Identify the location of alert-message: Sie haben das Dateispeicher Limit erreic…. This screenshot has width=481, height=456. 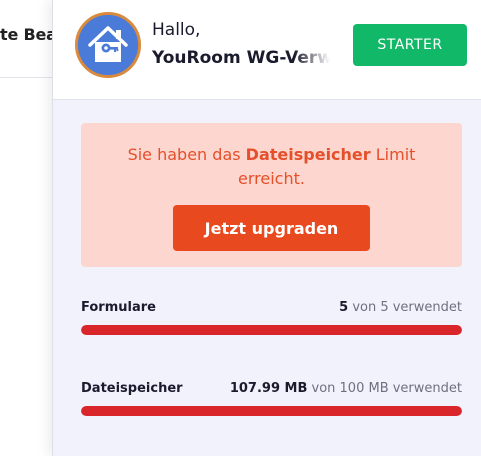
(271, 167).